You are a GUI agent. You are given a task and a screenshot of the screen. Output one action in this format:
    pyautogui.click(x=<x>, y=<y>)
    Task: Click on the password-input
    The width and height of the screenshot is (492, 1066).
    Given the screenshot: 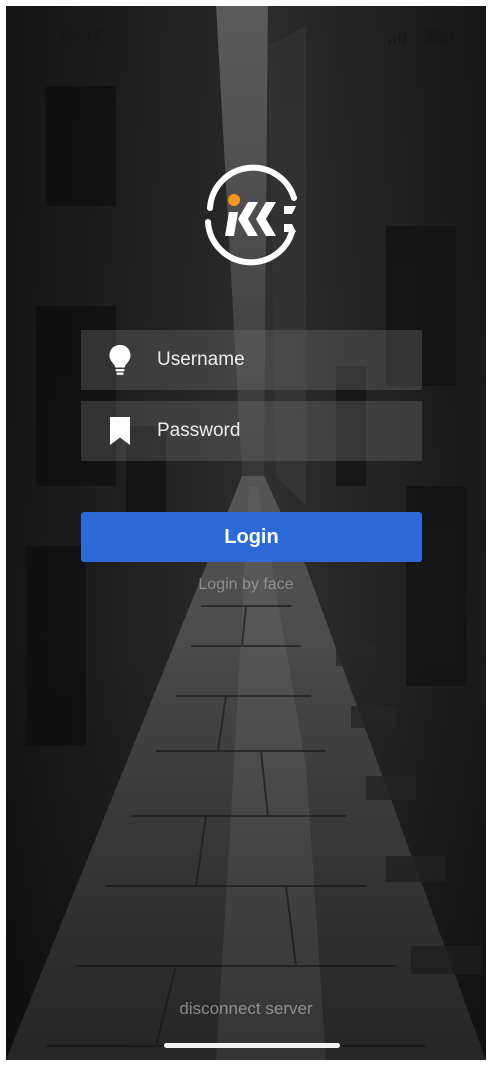 What is the action you would take?
    pyautogui.click(x=289, y=431)
    